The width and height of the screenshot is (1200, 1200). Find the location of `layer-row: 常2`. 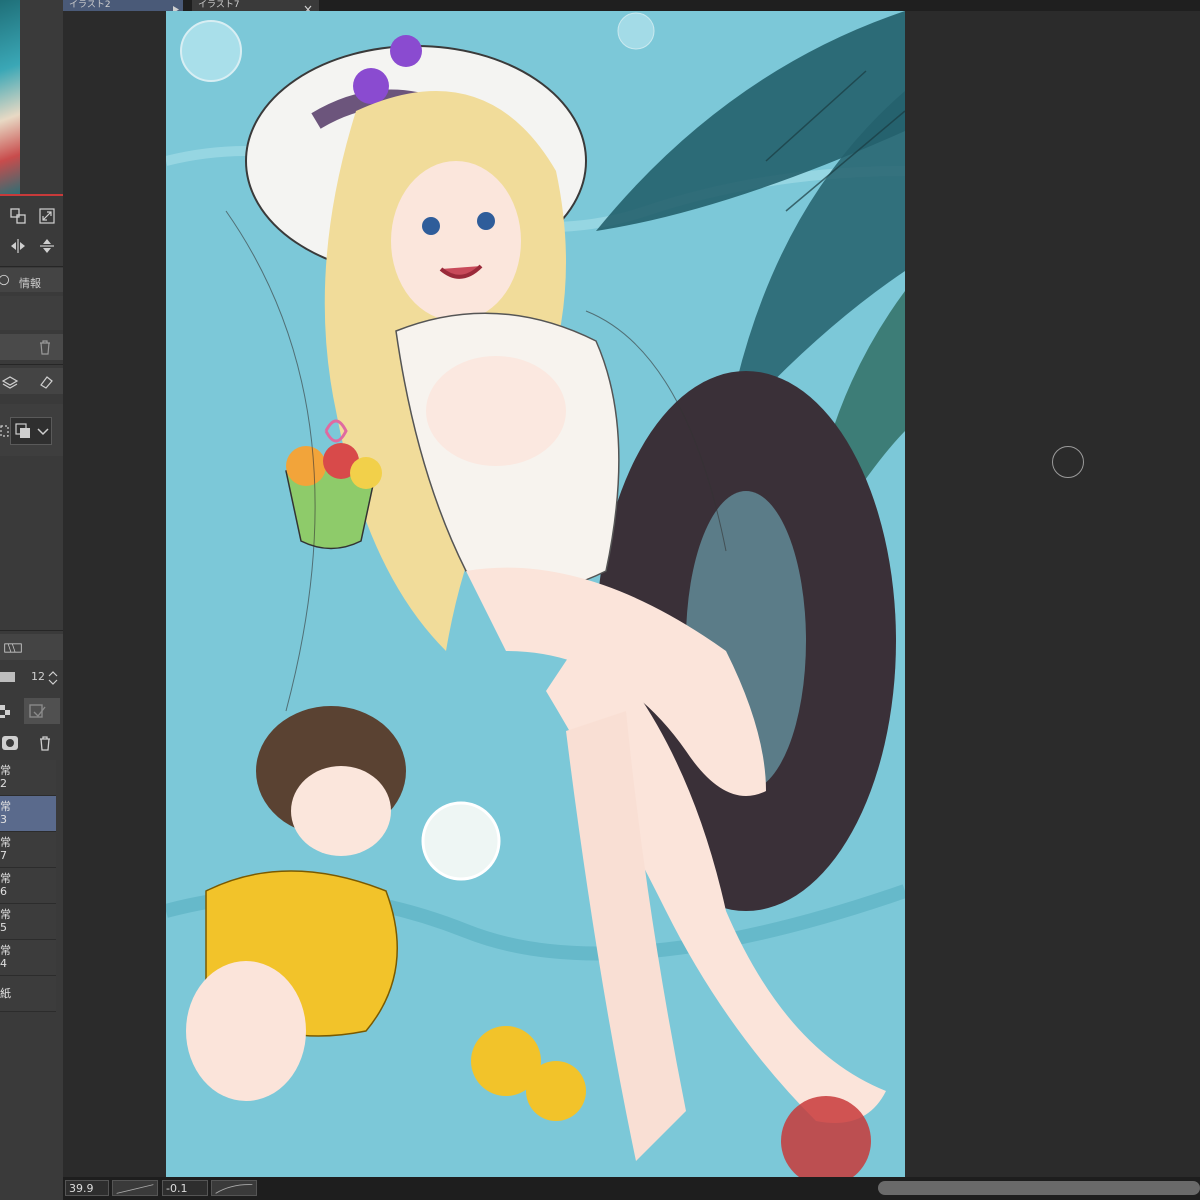

layer-row: 常2 is located at coordinates (28, 778).